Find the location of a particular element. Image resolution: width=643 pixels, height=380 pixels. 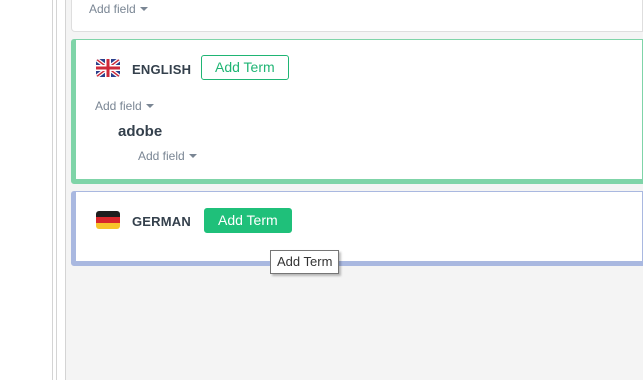

add-term-button-english: Add Term is located at coordinates (245, 67).